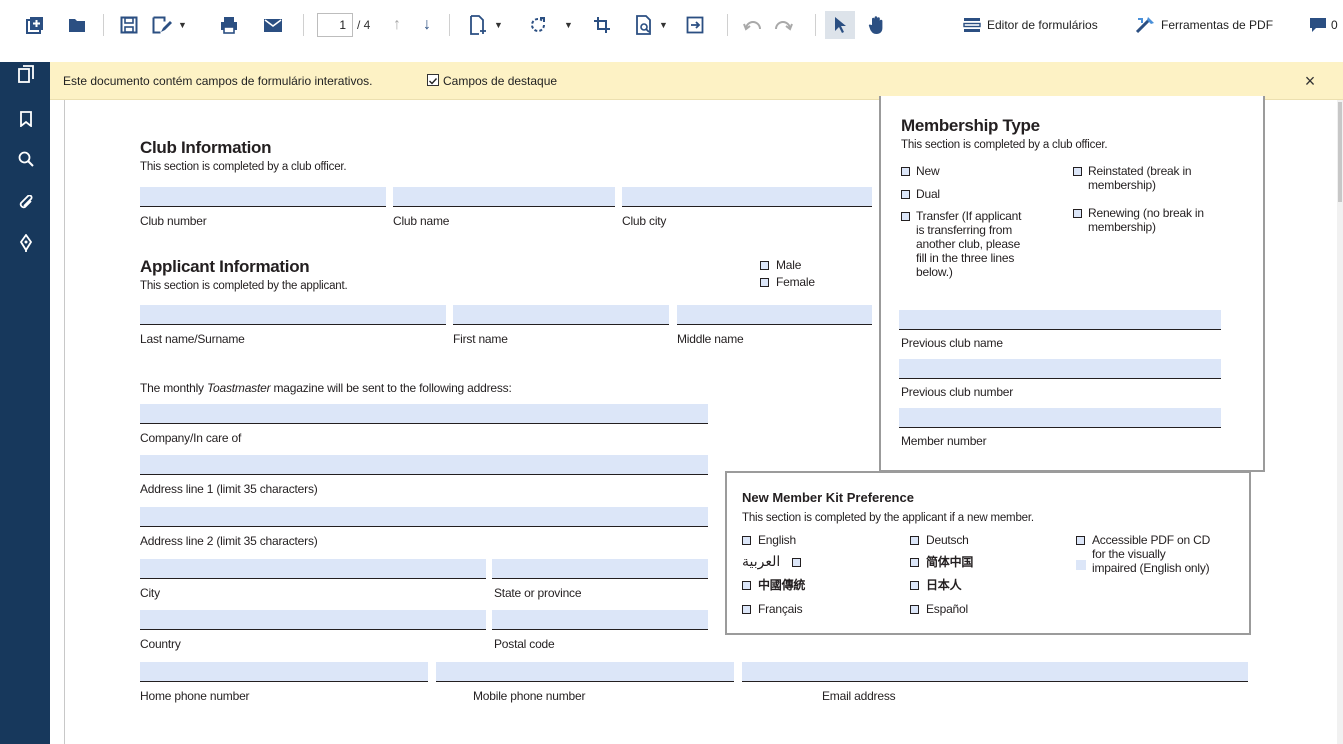  Describe the element at coordinates (162, 25) in the screenshot. I see `save-as-icon` at that location.